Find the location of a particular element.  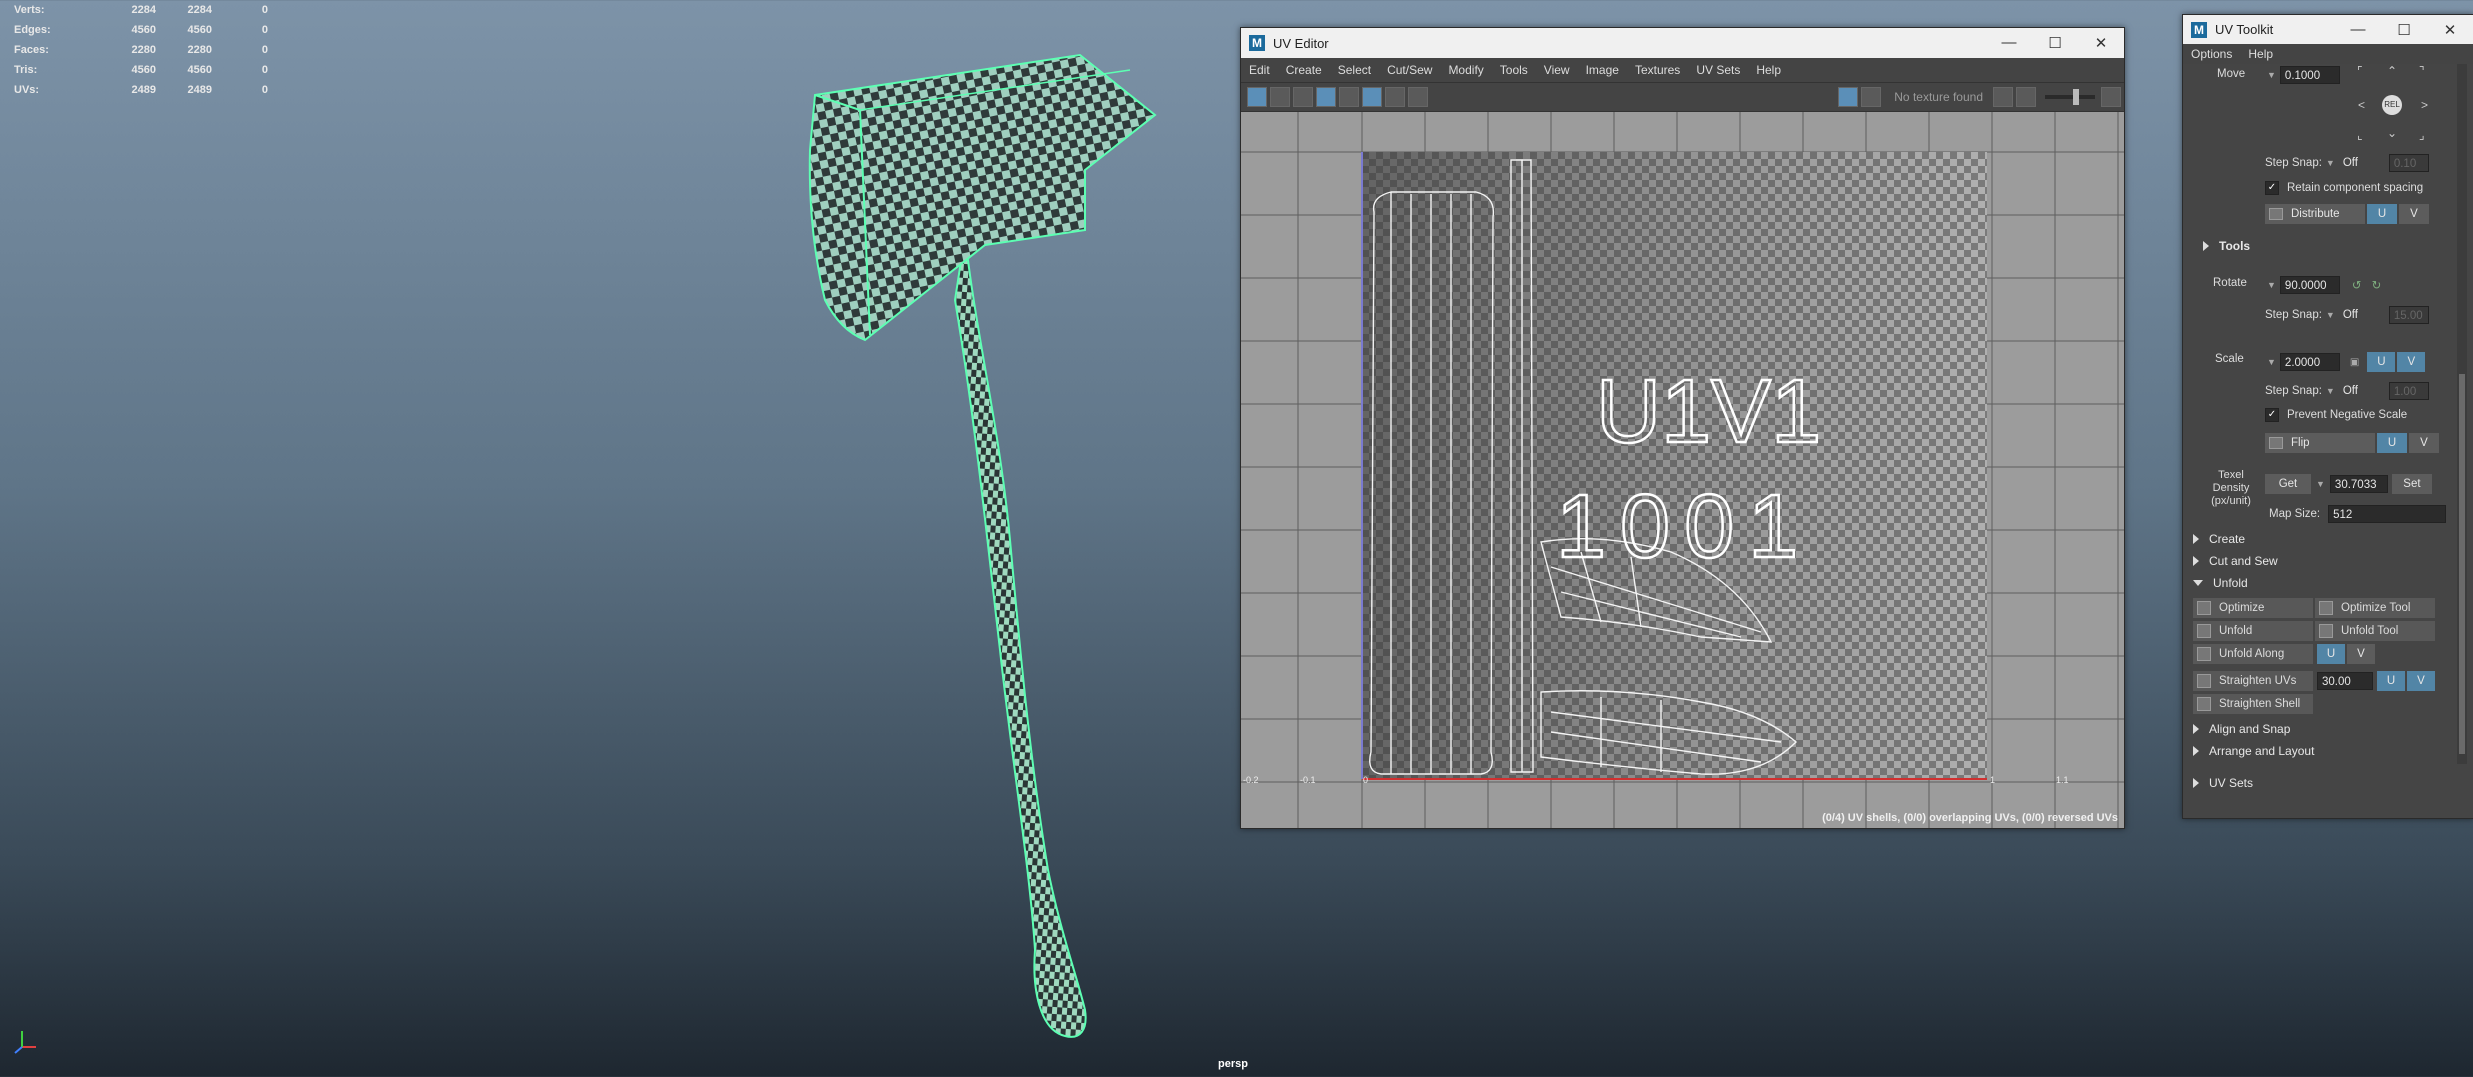

arrow-left-icon: < is located at coordinates (2361, 105).